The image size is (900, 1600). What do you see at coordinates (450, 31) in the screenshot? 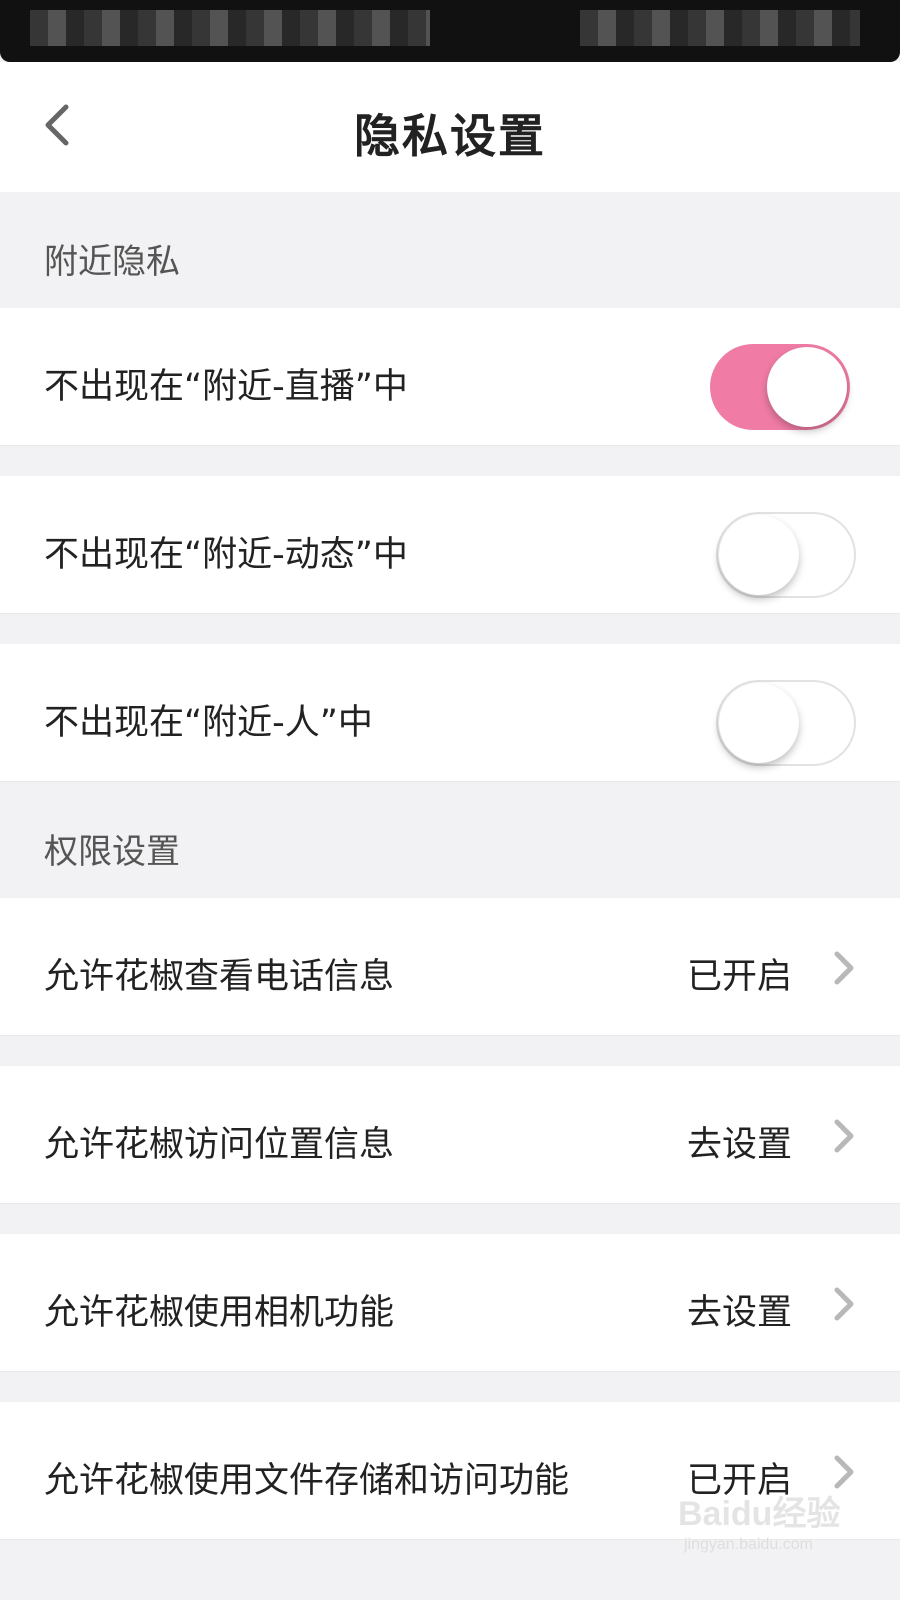
I see `status-bar` at bounding box center [450, 31].